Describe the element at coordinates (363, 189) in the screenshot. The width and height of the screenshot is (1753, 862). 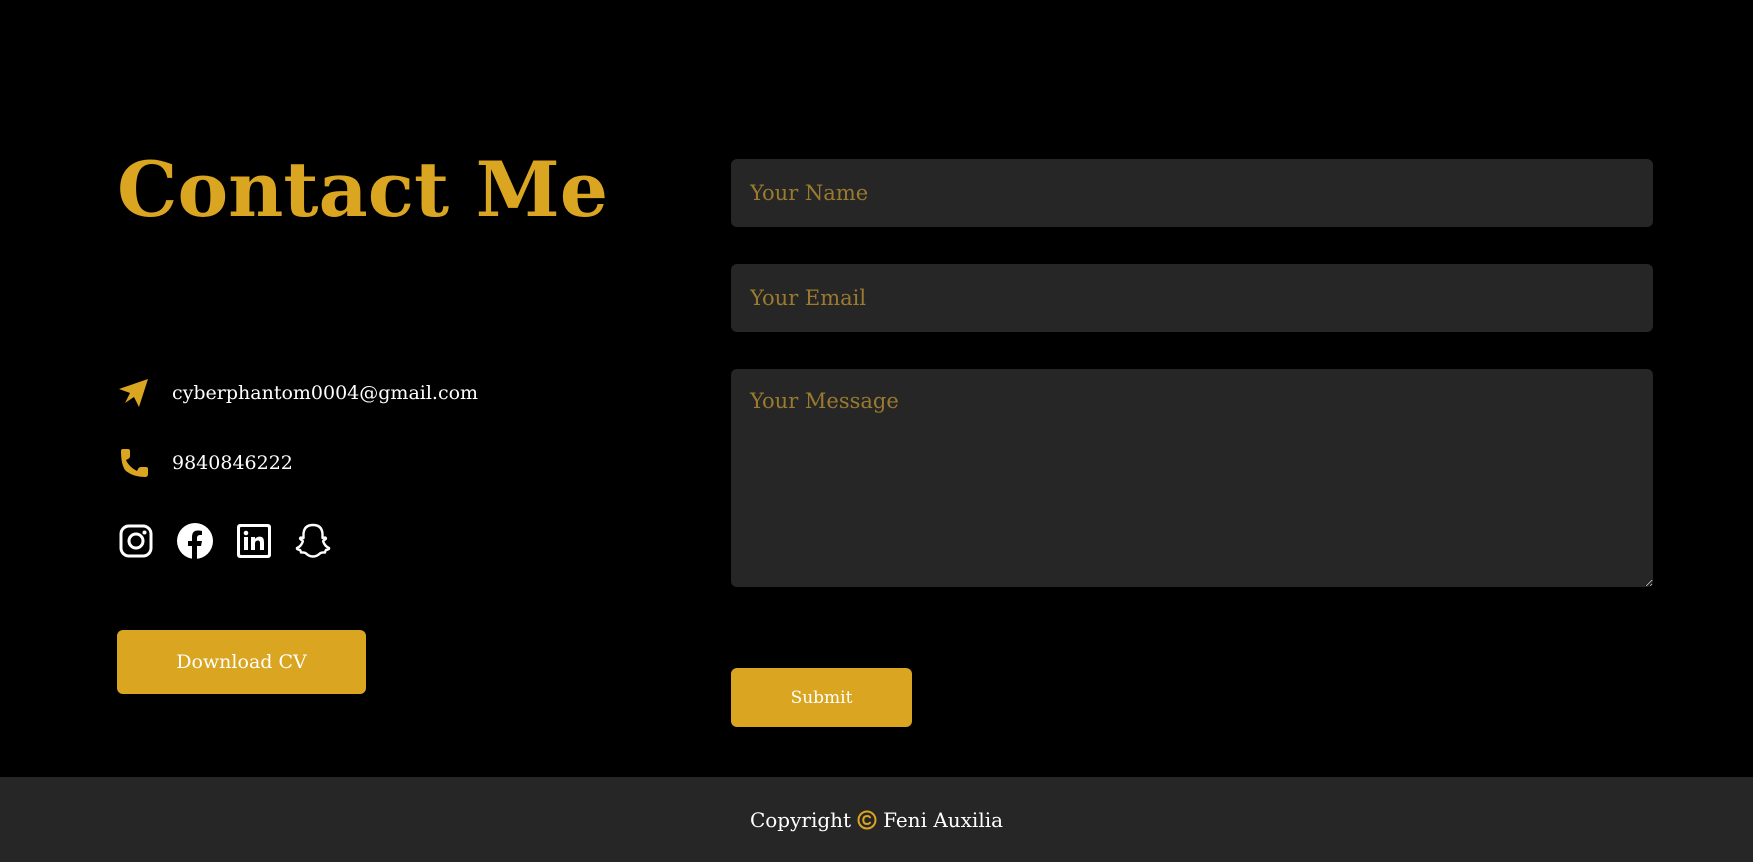
I see `page-title: Contact Me` at that location.